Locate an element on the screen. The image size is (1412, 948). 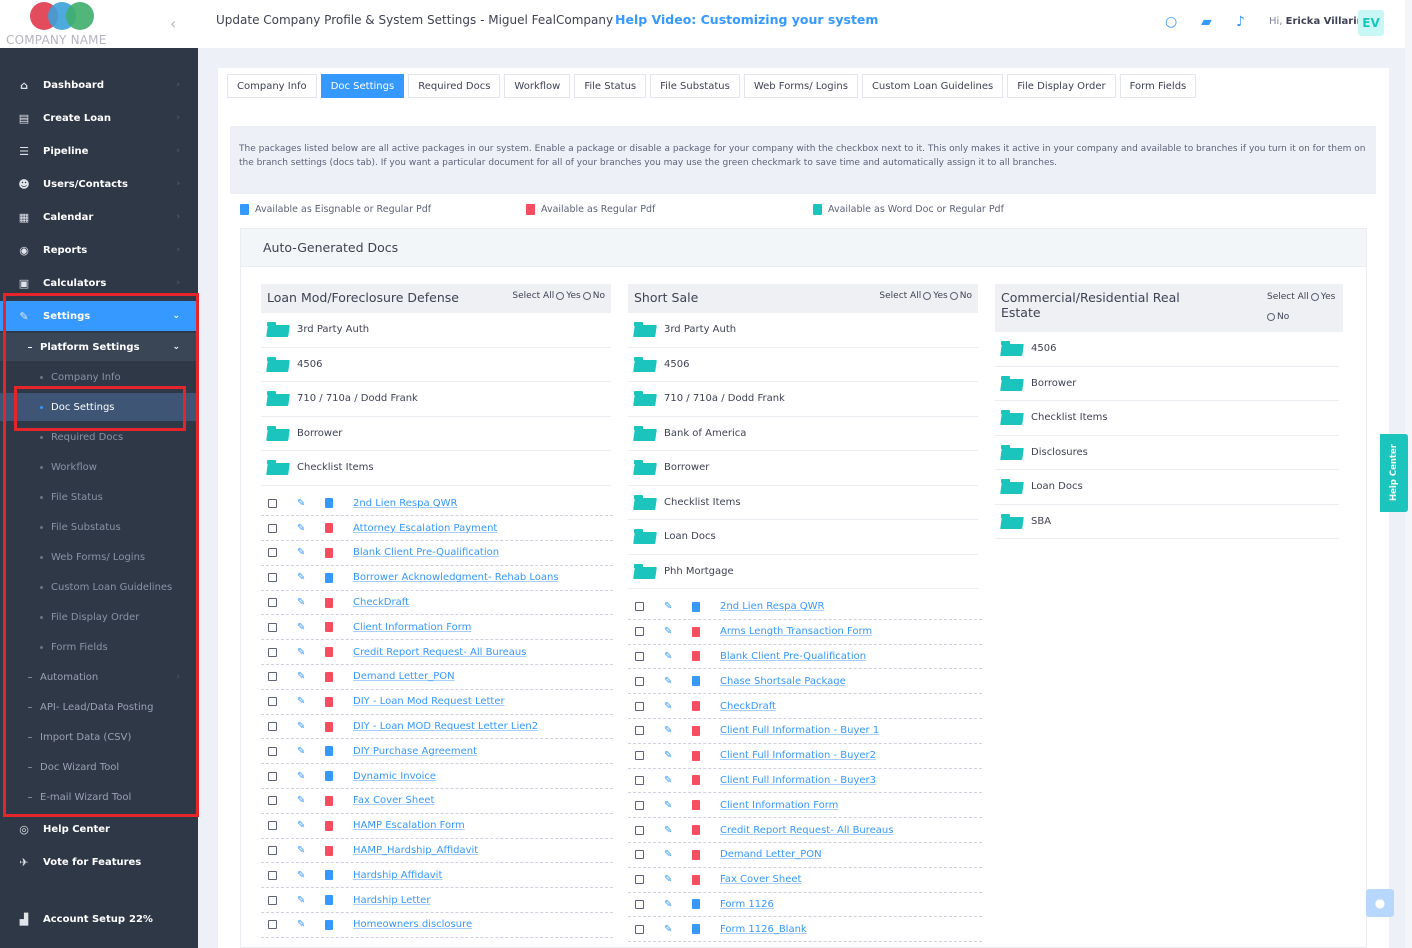
sidebar-item-account-setup: ▟ Account Setup 22% is located at coordinates (99, 919).